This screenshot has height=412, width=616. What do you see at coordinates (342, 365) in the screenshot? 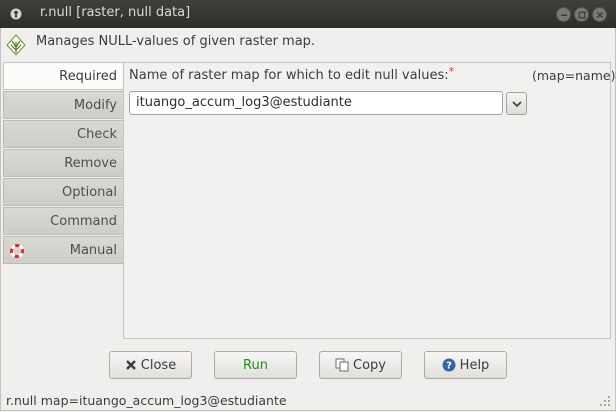
I see `copy-icon` at bounding box center [342, 365].